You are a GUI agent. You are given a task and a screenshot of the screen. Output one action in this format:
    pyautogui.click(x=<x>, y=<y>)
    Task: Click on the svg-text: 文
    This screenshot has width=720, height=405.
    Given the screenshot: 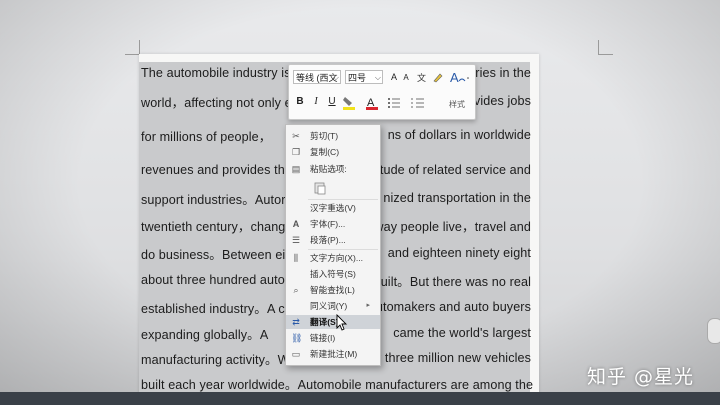 What is the action you would take?
    pyautogui.click(x=421, y=77)
    